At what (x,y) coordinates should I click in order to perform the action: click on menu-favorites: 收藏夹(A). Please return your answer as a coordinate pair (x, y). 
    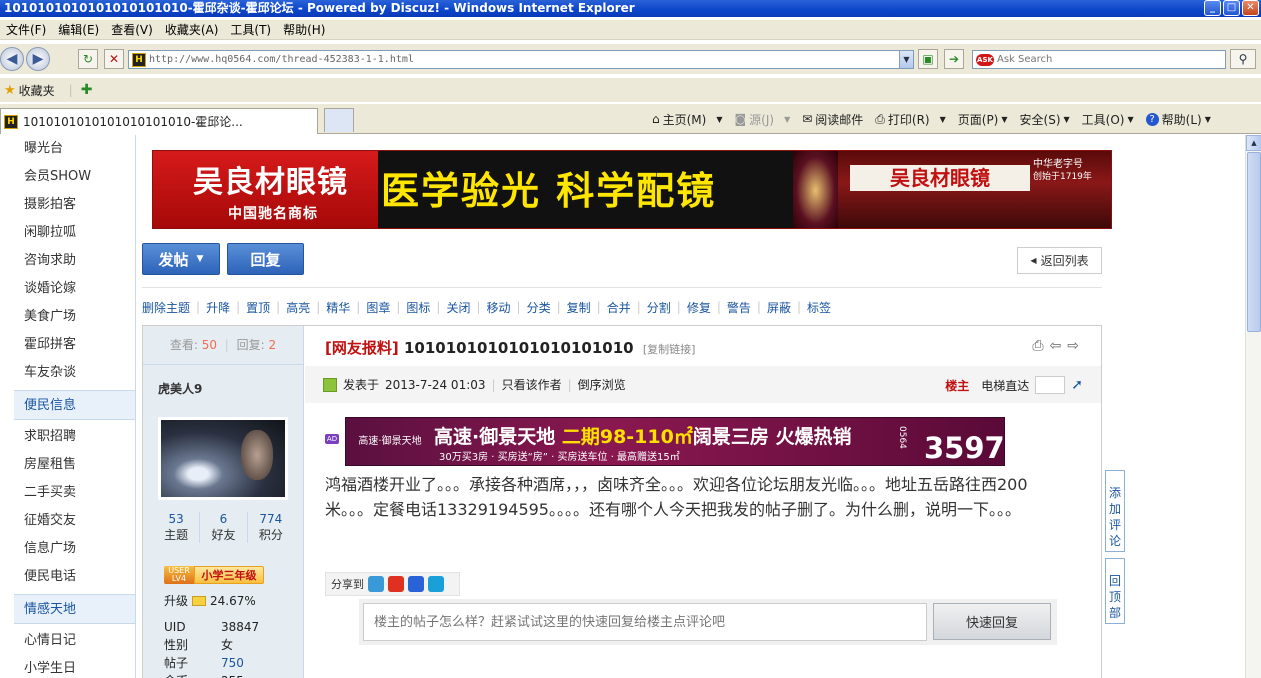
    Looking at the image, I should click on (192, 29).